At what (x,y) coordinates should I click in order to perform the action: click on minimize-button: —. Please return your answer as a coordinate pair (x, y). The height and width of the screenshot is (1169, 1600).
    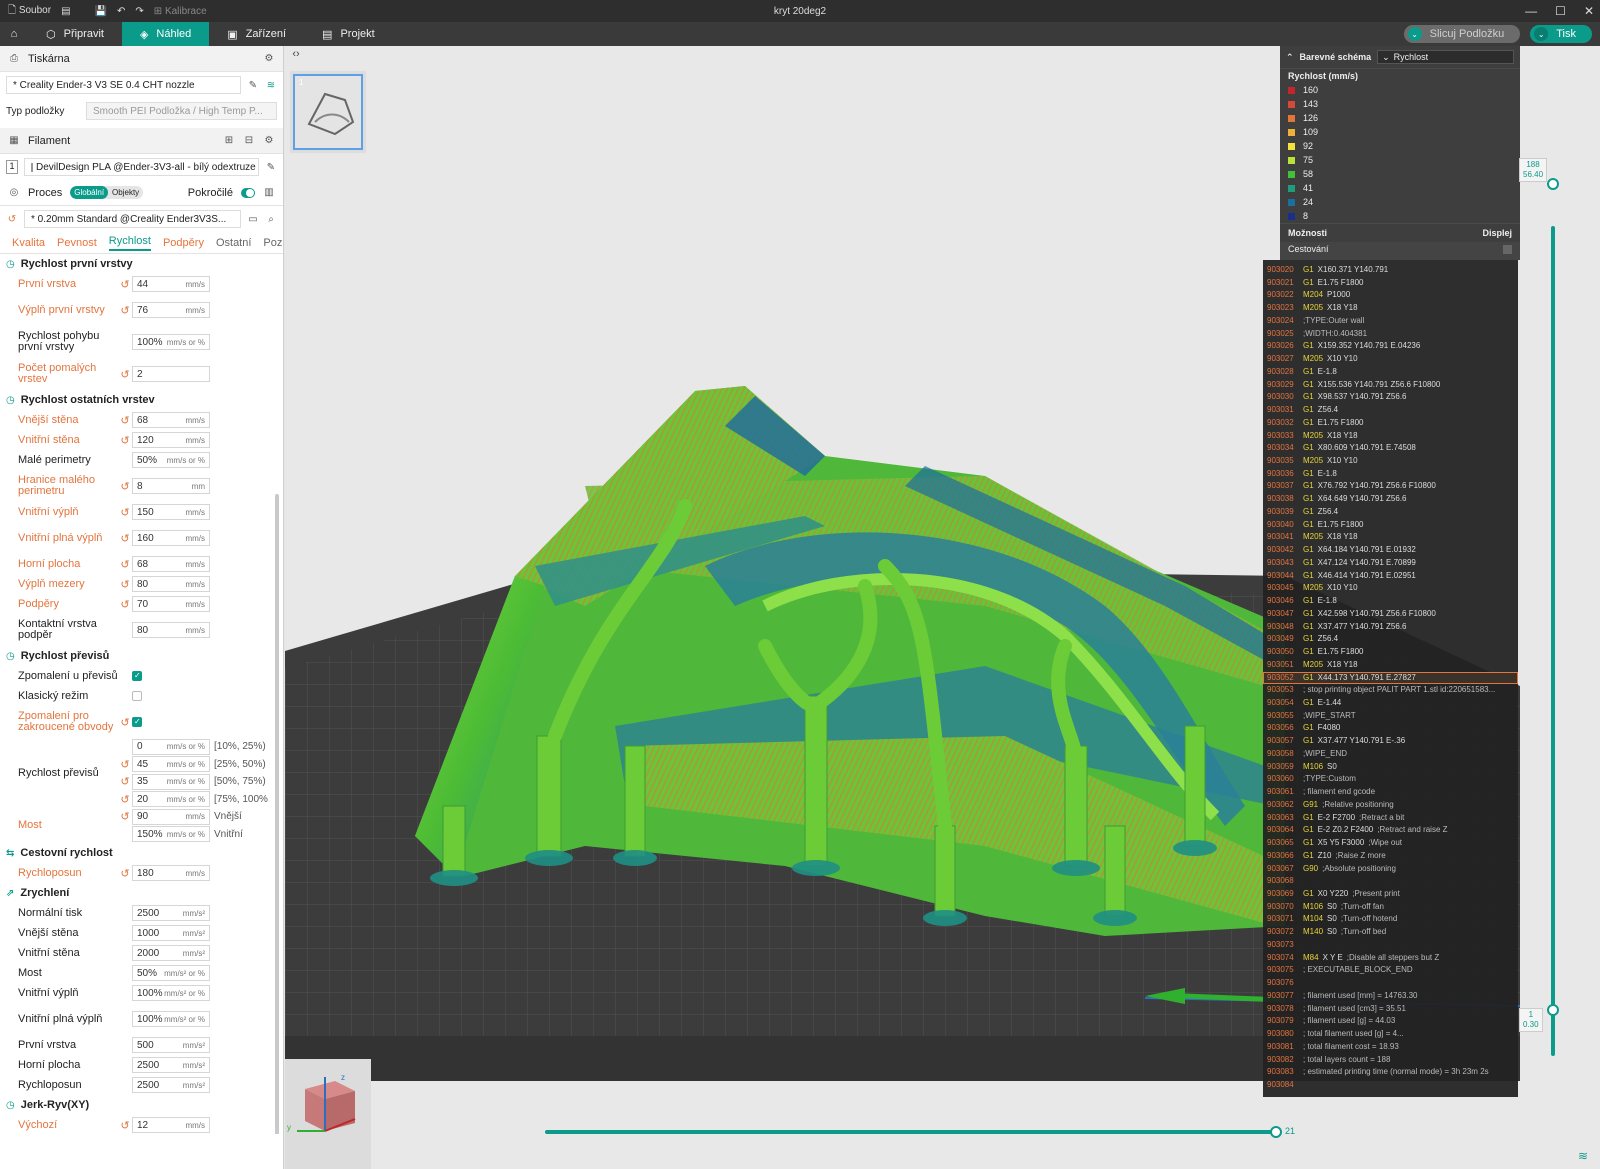
    Looking at the image, I should click on (1531, 11).